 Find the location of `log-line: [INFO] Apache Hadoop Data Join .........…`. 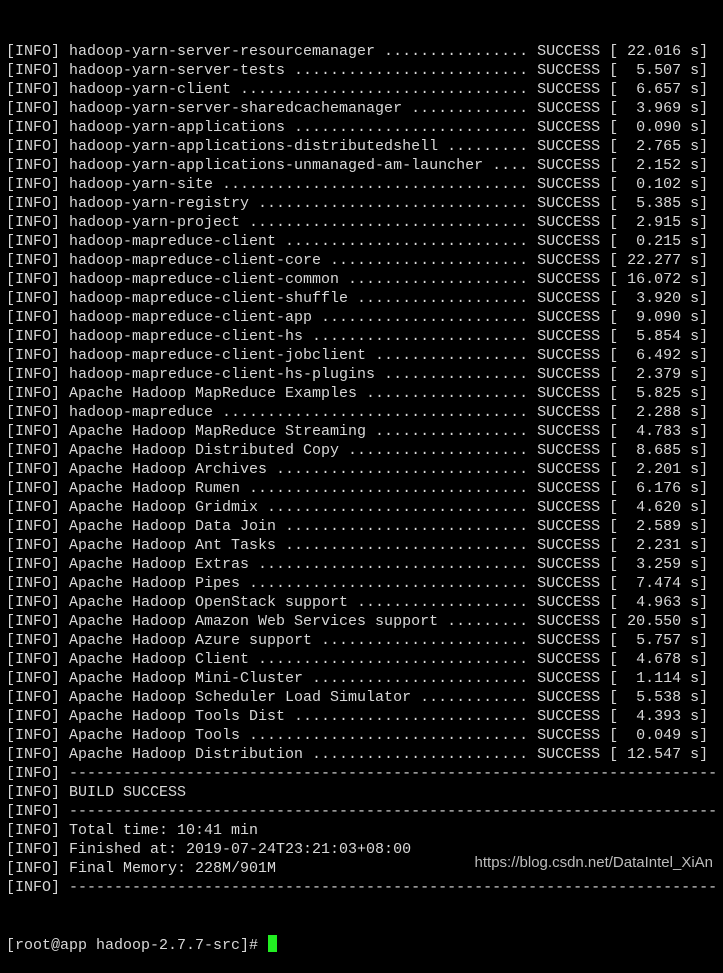

log-line: [INFO] Apache Hadoop Data Join .........… is located at coordinates (357, 526).